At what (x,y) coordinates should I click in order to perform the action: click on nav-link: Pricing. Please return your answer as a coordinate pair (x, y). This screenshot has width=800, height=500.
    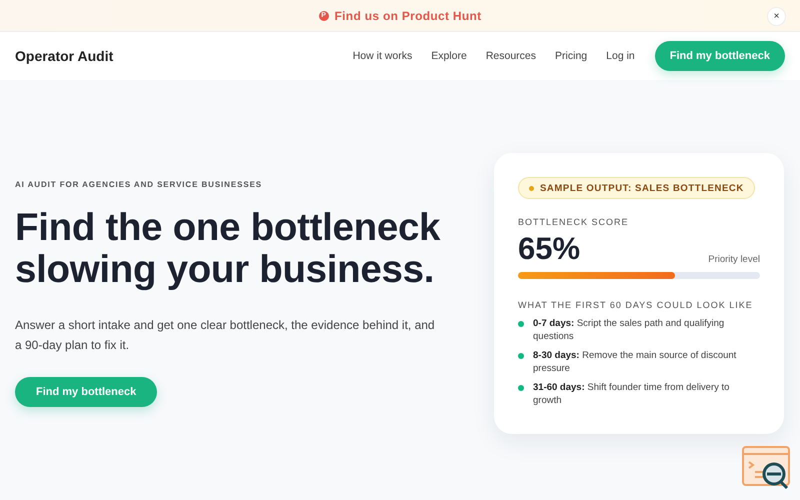
    Looking at the image, I should click on (571, 56).